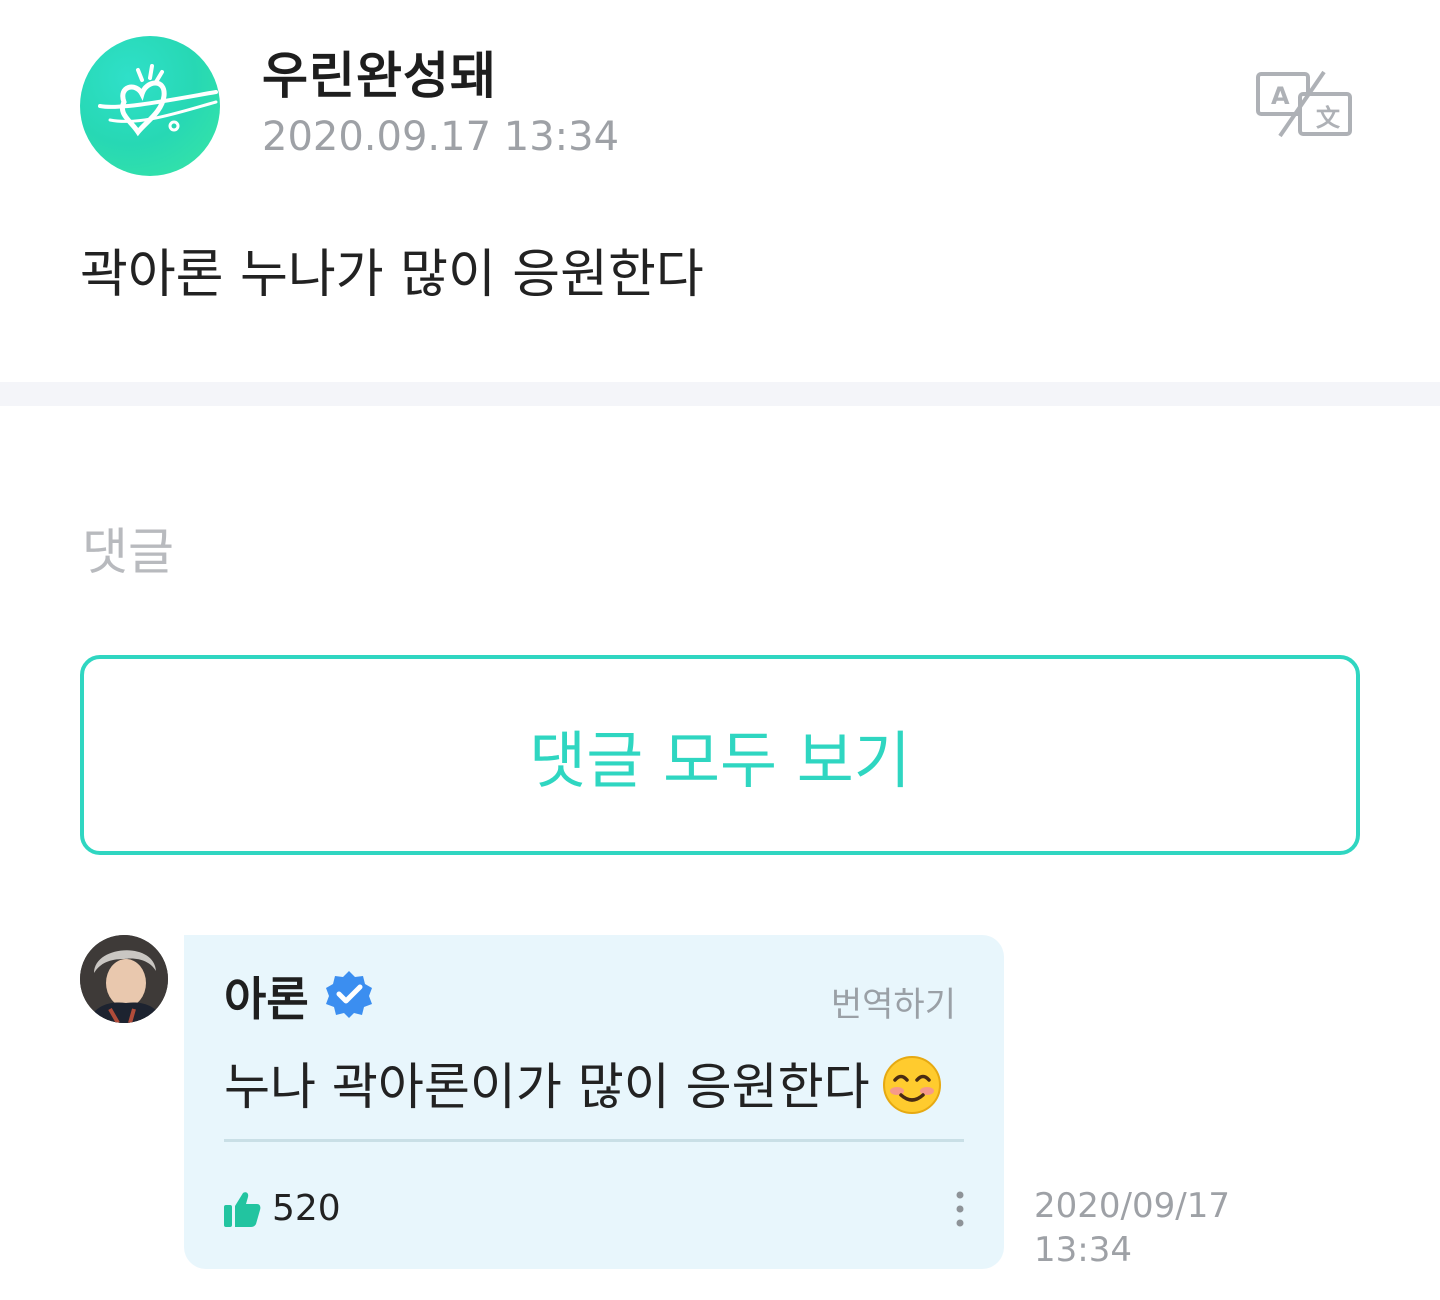 This screenshot has height=1300, width=1440. What do you see at coordinates (266, 996) in the screenshot?
I see `commenter-name: 아론` at bounding box center [266, 996].